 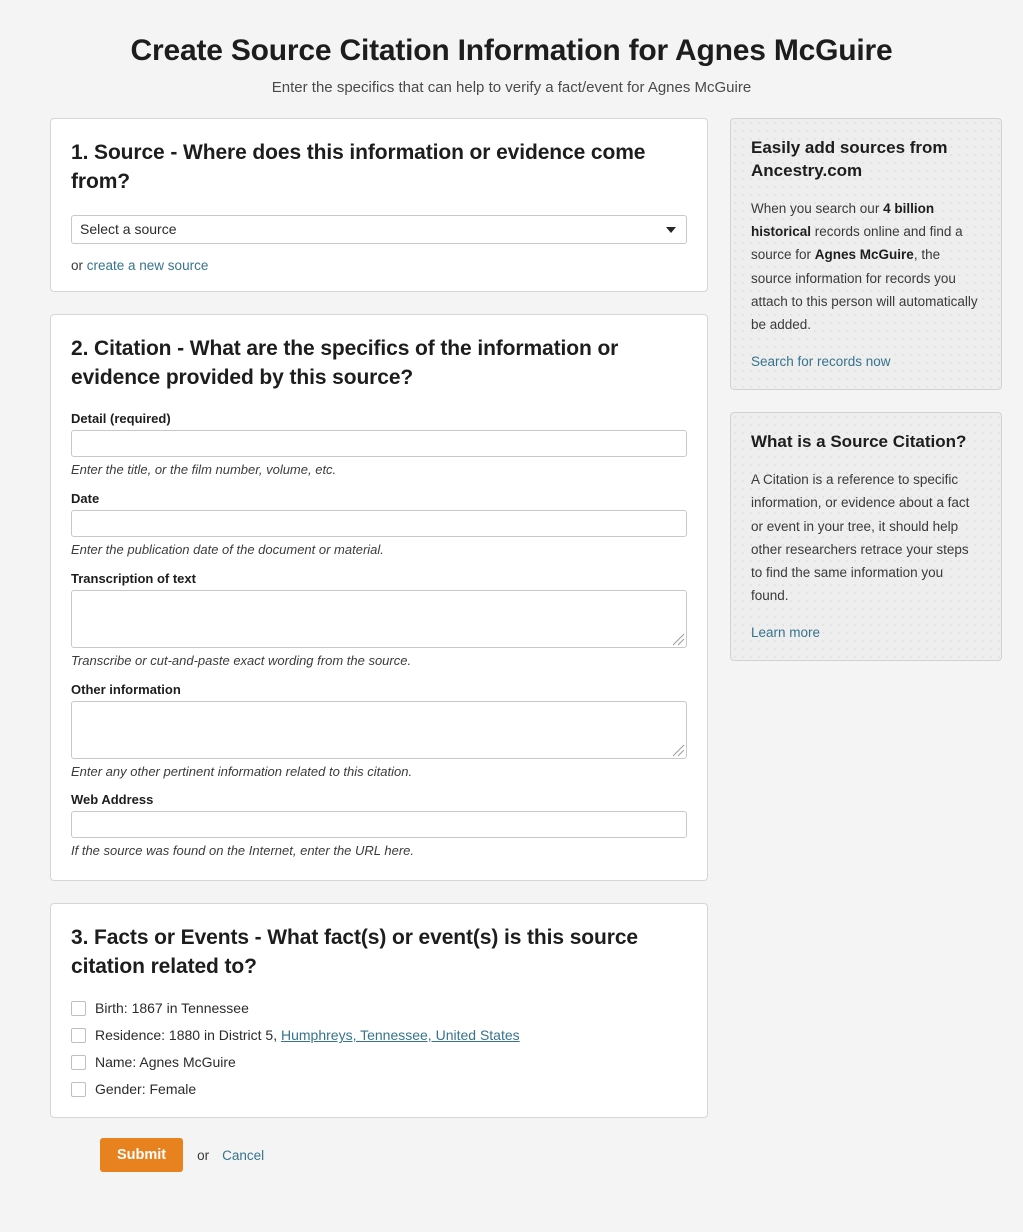 I want to click on fact-text: Name: Agnes McGuire, so click(x=165, y=1062).